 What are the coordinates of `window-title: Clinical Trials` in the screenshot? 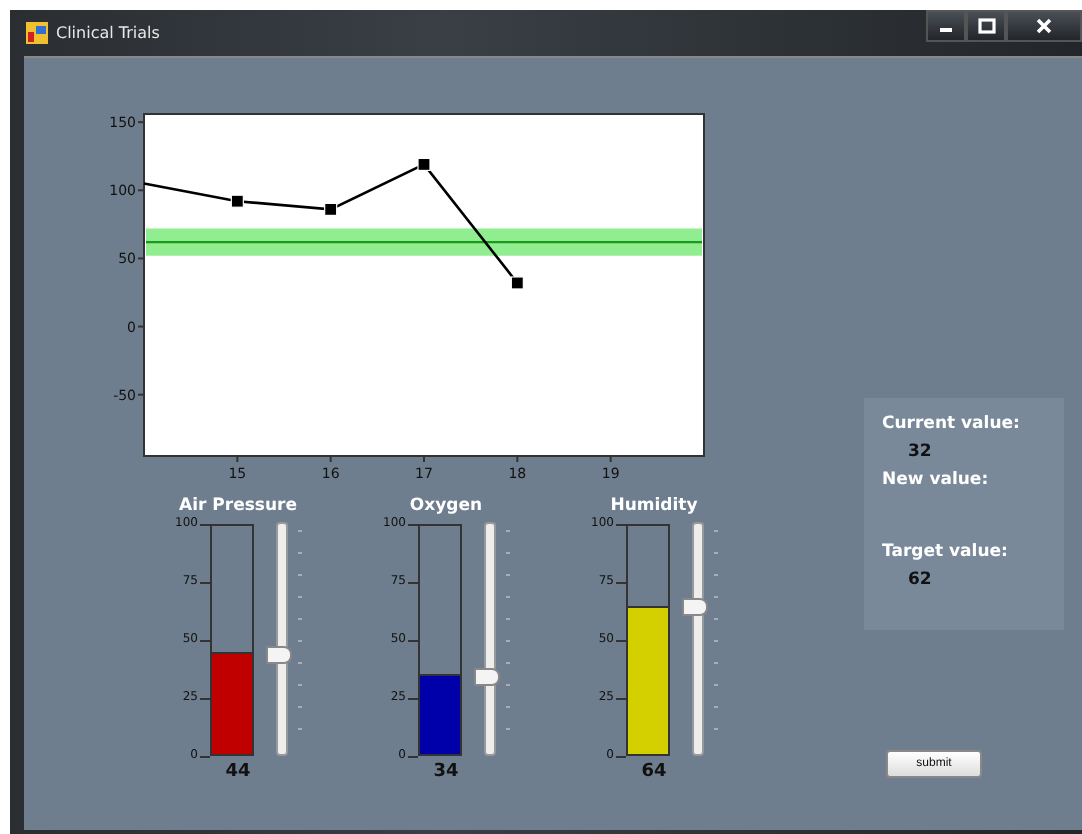 It's located at (108, 33).